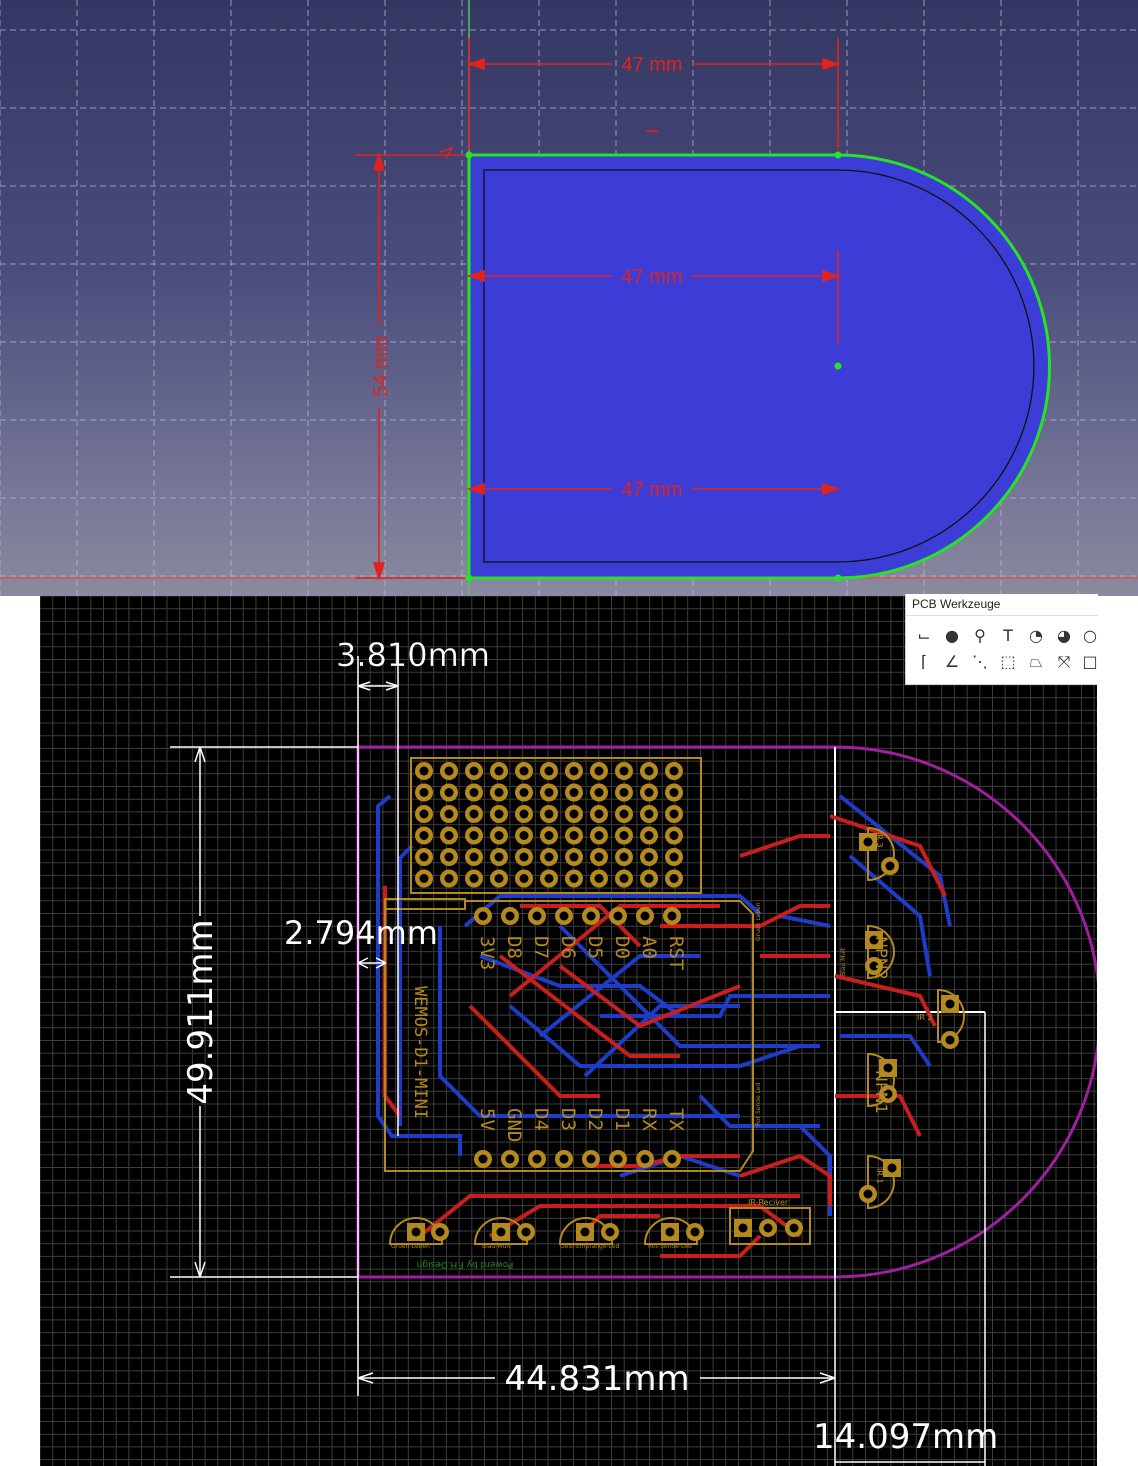 This screenshot has height=1466, width=1138. Describe the element at coordinates (361, 933) in the screenshot. I see `dimension-label-inner: 2.794mm` at that location.